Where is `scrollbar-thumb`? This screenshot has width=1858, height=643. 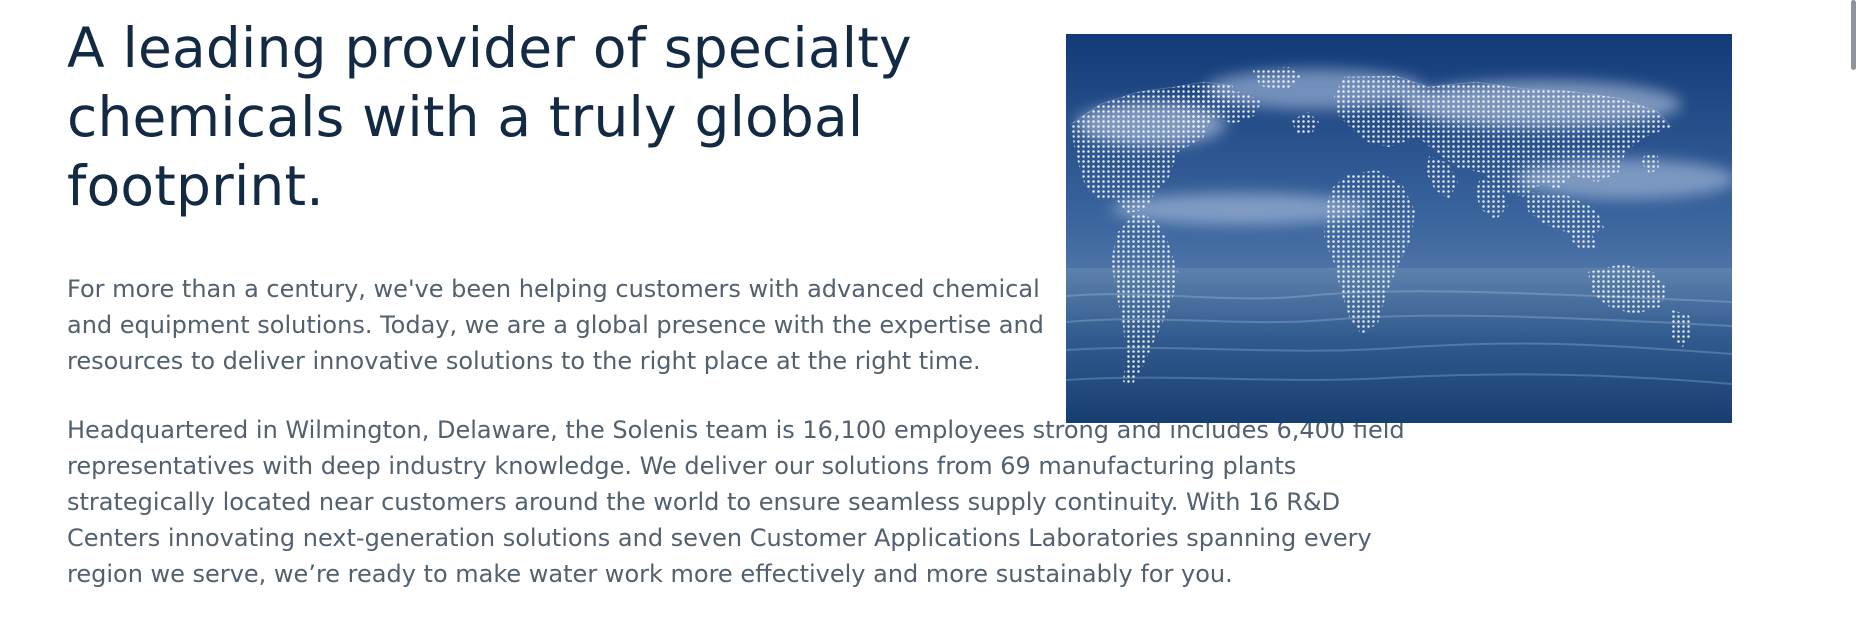
scrollbar-thumb is located at coordinates (1853, 35).